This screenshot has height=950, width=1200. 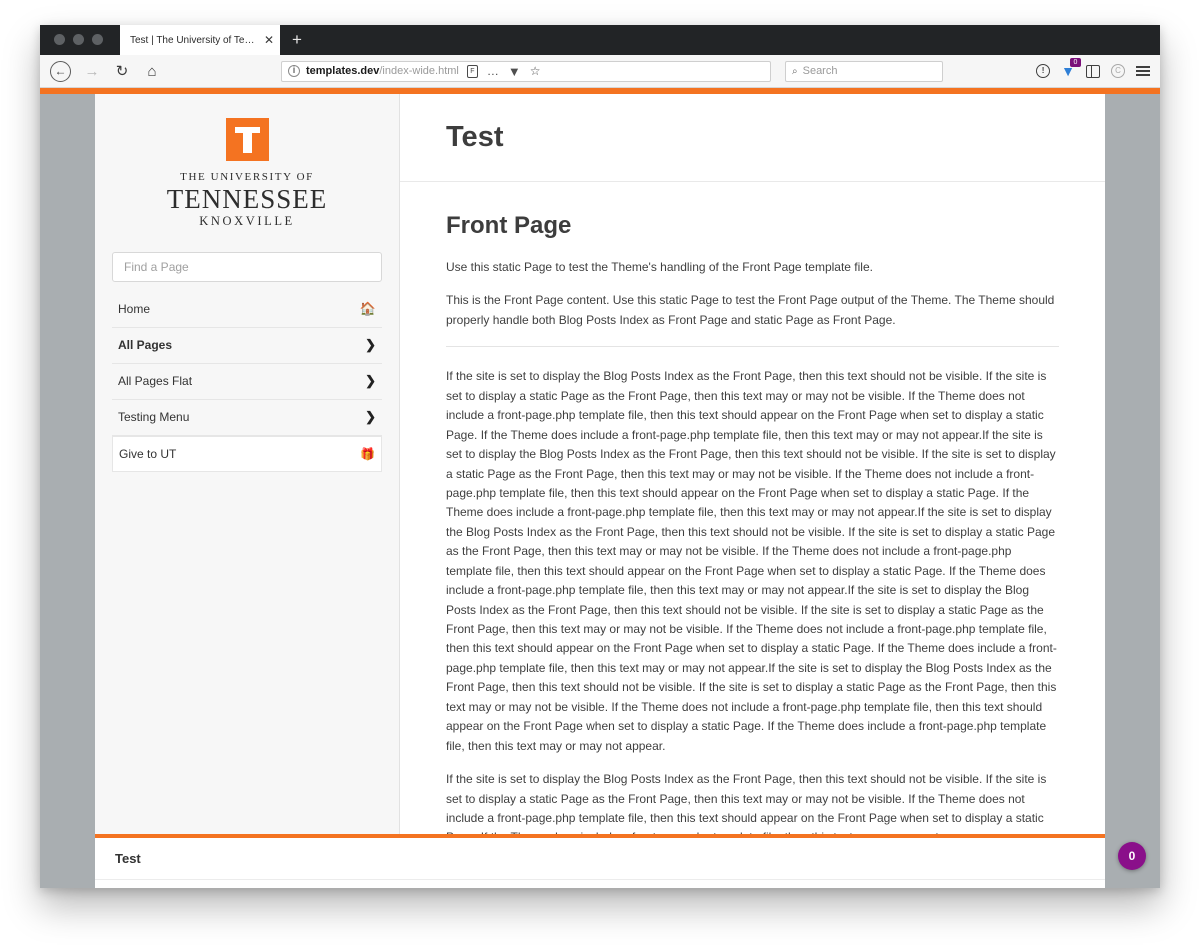 What do you see at coordinates (145, 345) in the screenshot?
I see `sidebar-item-label: All Pages` at bounding box center [145, 345].